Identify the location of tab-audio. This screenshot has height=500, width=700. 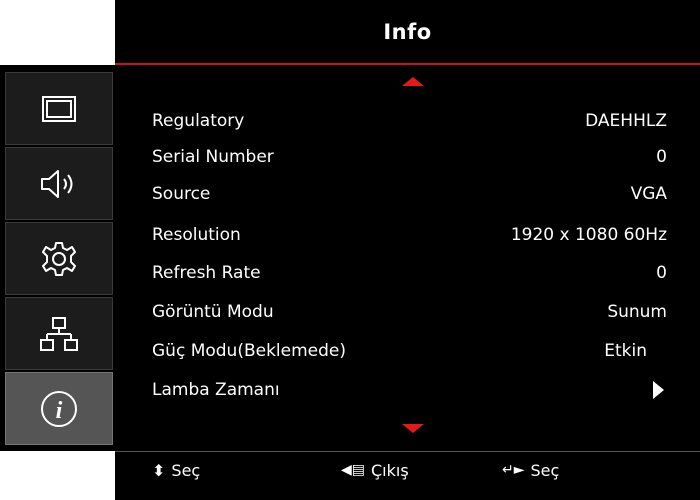
(59, 183).